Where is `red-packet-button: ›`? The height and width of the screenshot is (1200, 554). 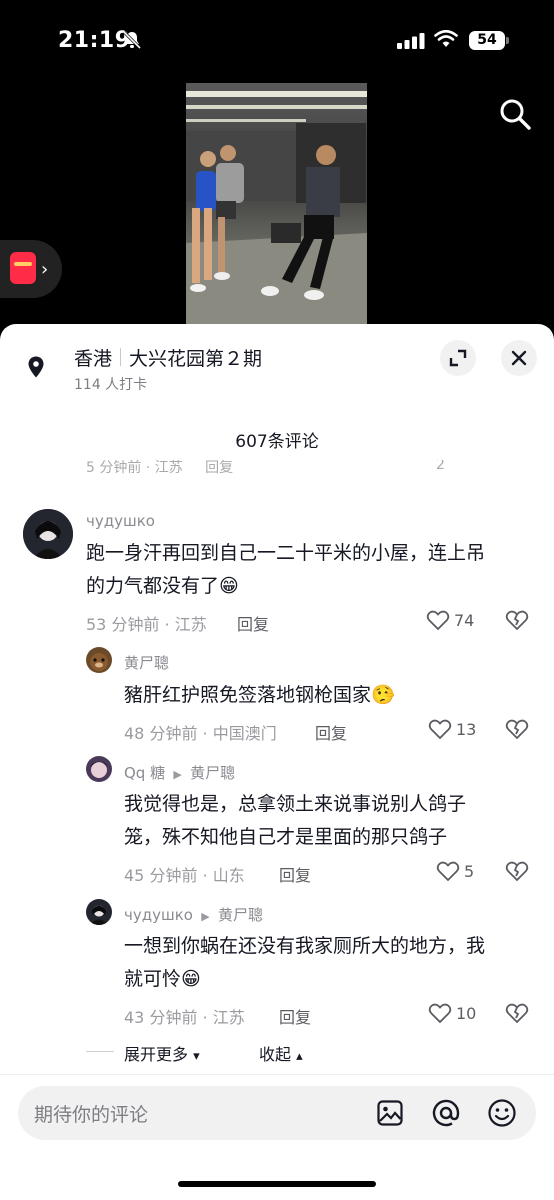
red-packet-button: › is located at coordinates (31, 269).